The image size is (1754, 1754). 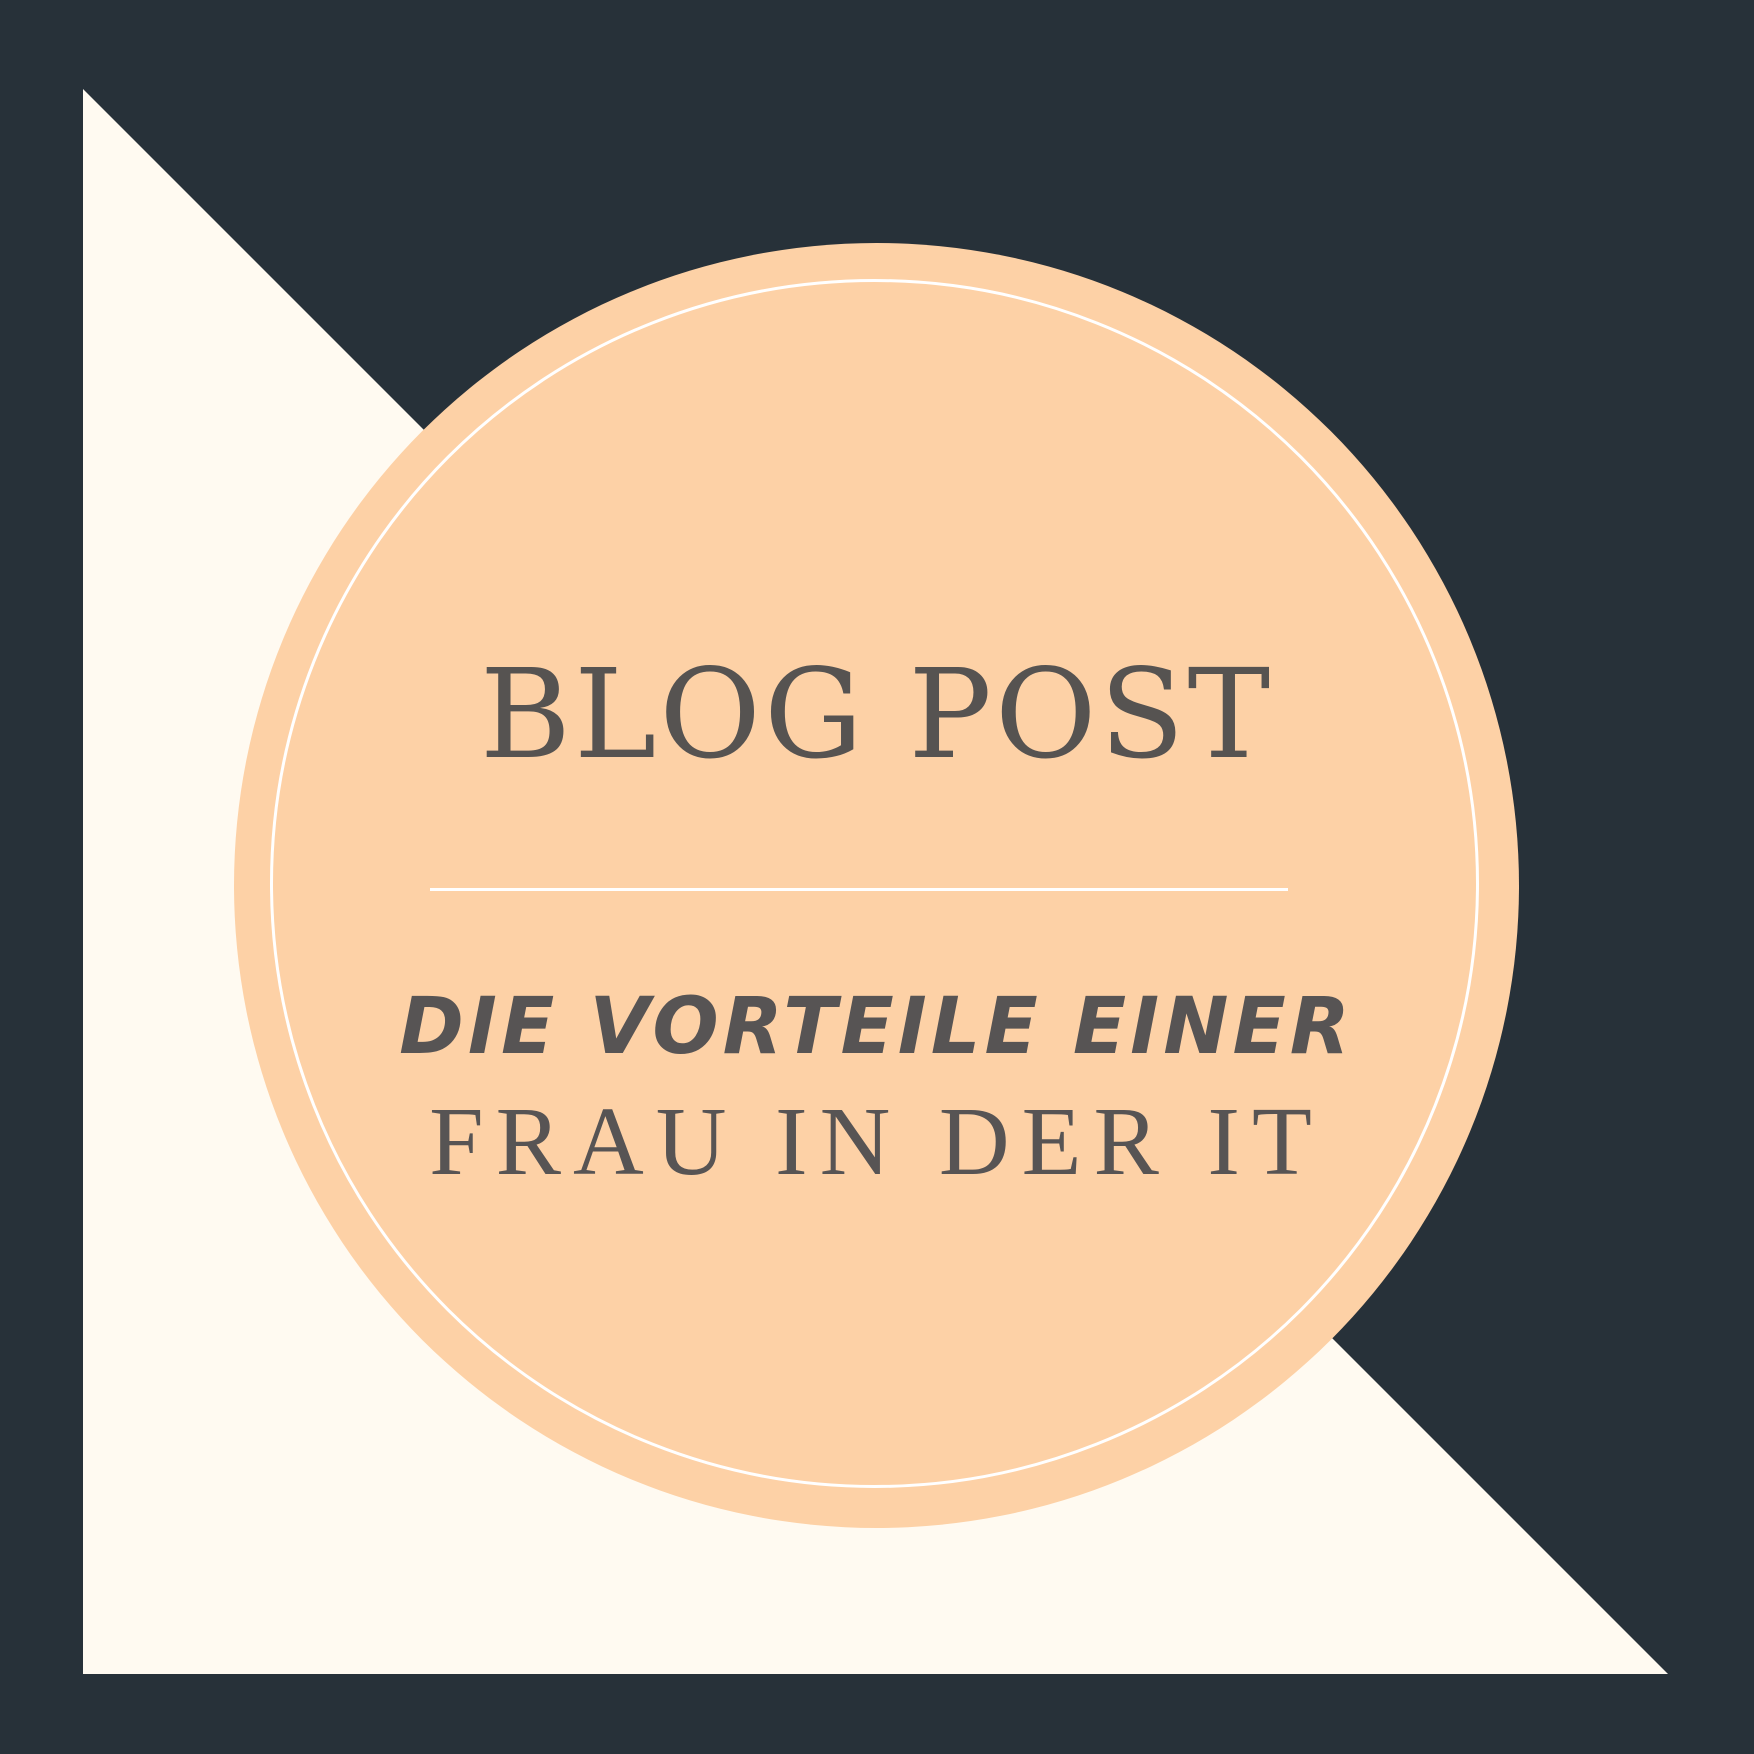 I want to click on post-title-line-1: DIE VORTEILE EINER, so click(x=876, y=1027).